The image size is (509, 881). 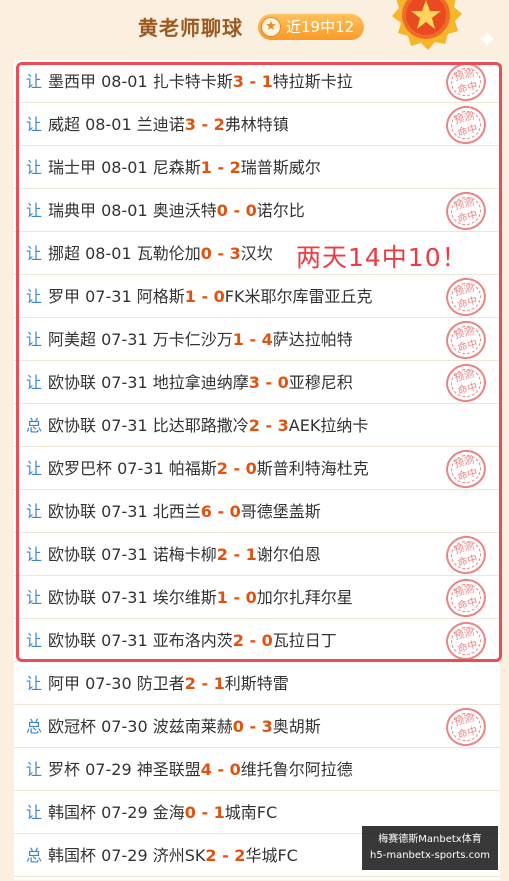 What do you see at coordinates (271, 855) in the screenshot?
I see `away-team: 华城FC` at bounding box center [271, 855].